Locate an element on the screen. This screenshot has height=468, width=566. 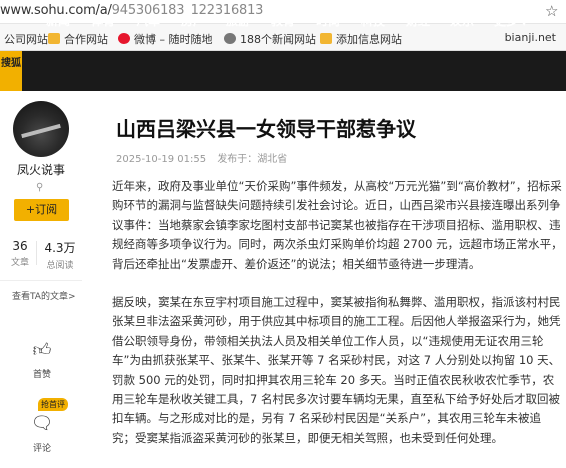
thumbs-up-icon: 👍︎ is located at coordinates (42, 350).